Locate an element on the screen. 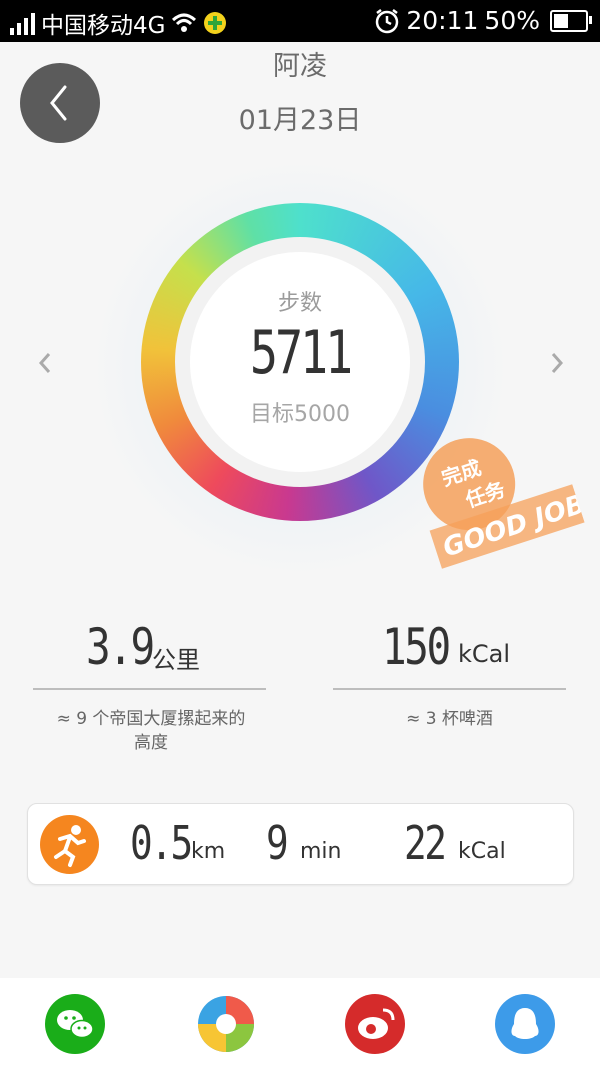  activity-card: 0.5 km 9 min 22 kCal is located at coordinates (300, 844).